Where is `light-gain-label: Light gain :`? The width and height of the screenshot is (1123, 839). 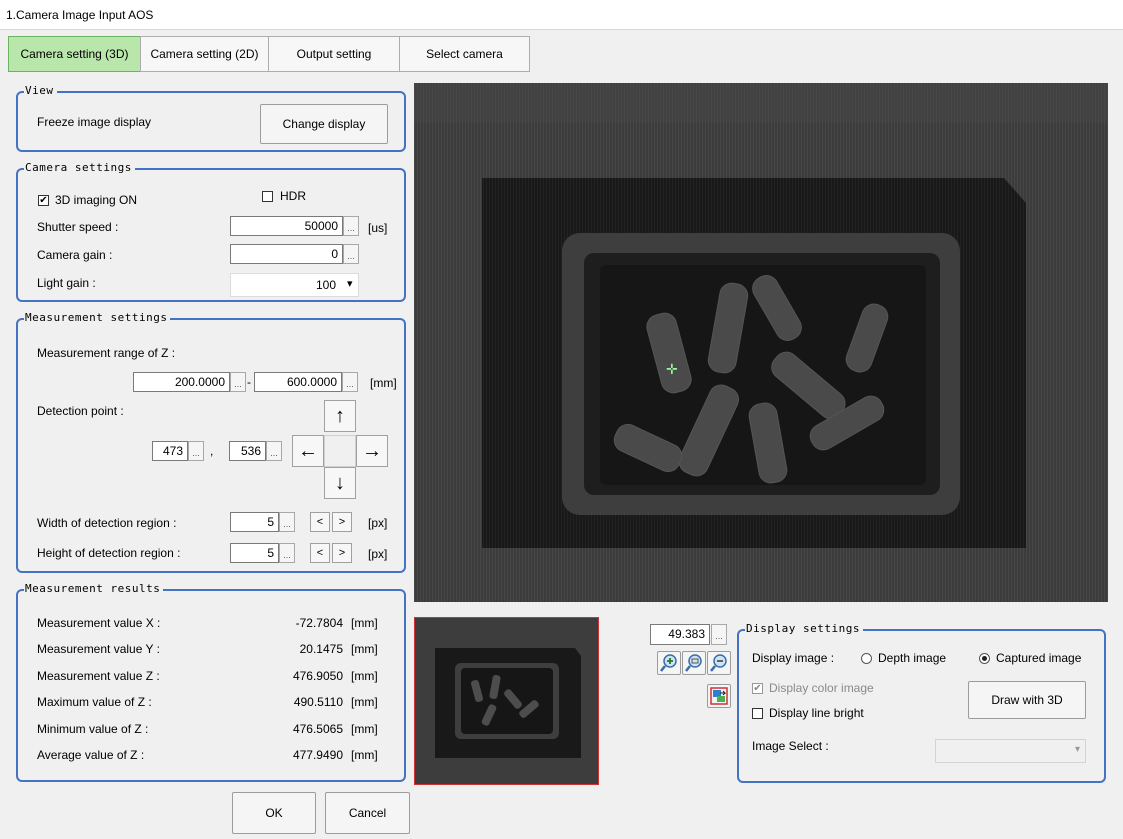
light-gain-label: Light gain : is located at coordinates (66, 283).